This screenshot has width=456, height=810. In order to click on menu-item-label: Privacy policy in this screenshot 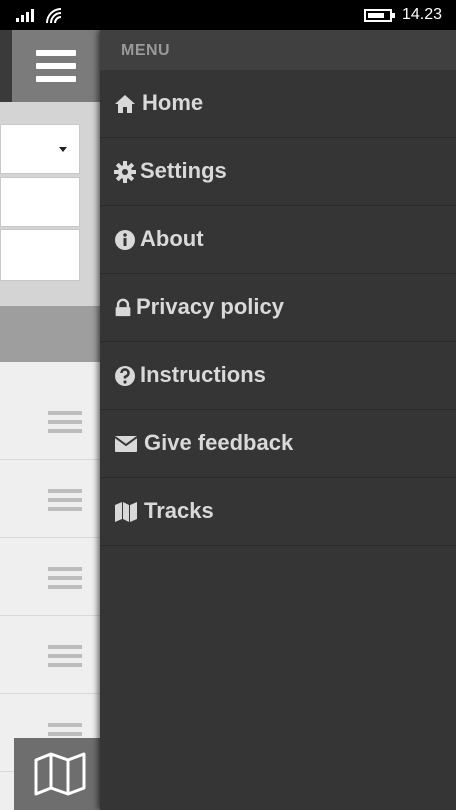, I will do `click(210, 306)`.